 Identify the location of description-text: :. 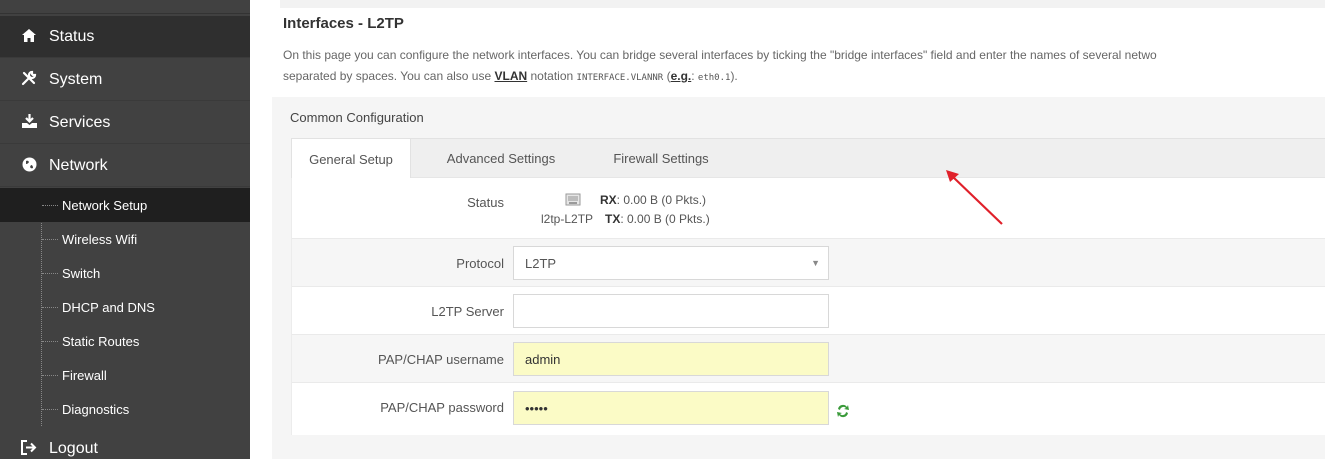
(694, 76).